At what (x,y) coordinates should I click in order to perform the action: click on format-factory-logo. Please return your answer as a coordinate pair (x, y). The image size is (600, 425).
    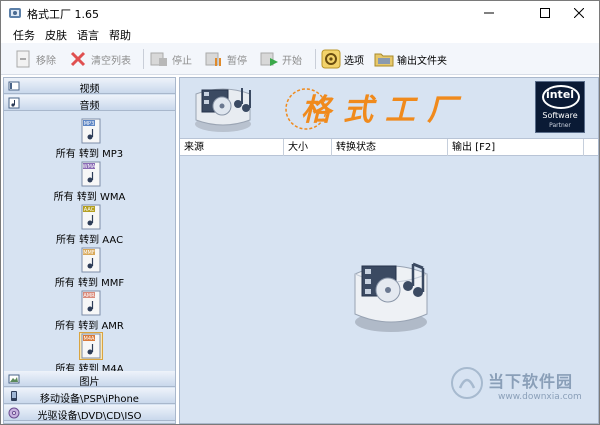
    Looking at the image, I should click on (223, 110).